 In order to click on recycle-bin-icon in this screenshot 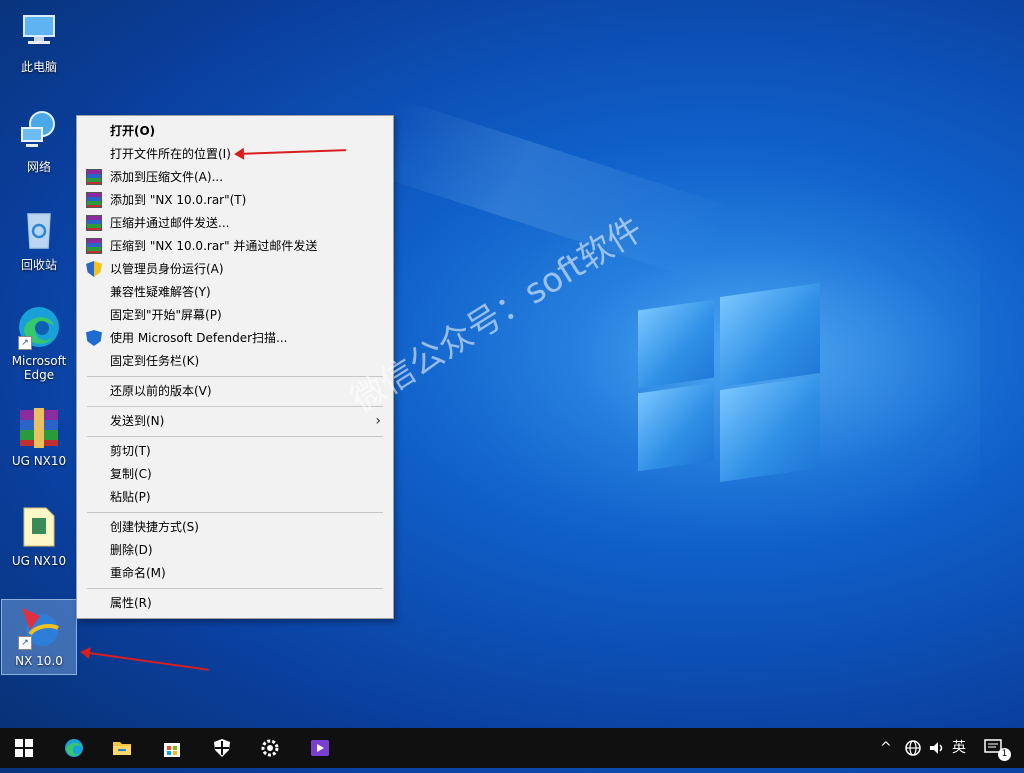, I will do `click(39, 229)`.